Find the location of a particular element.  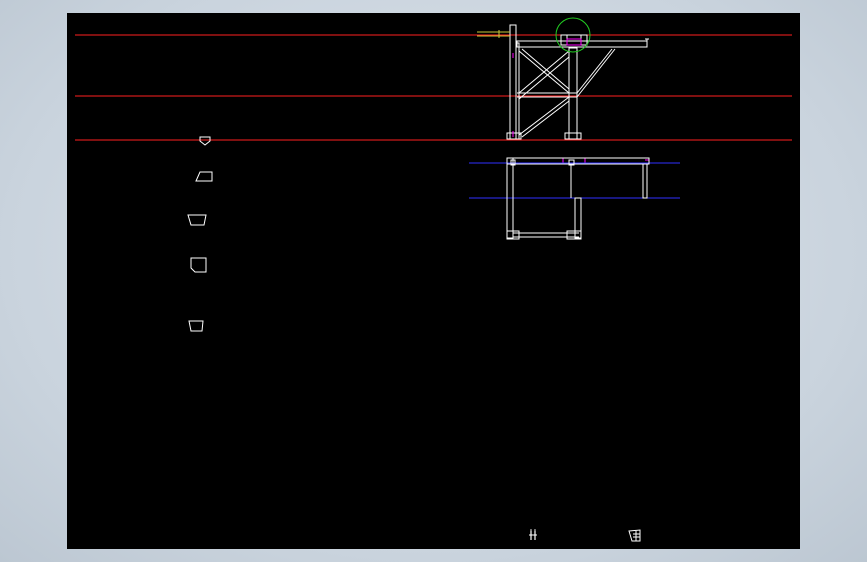

brace is located at coordinates (544, 116).